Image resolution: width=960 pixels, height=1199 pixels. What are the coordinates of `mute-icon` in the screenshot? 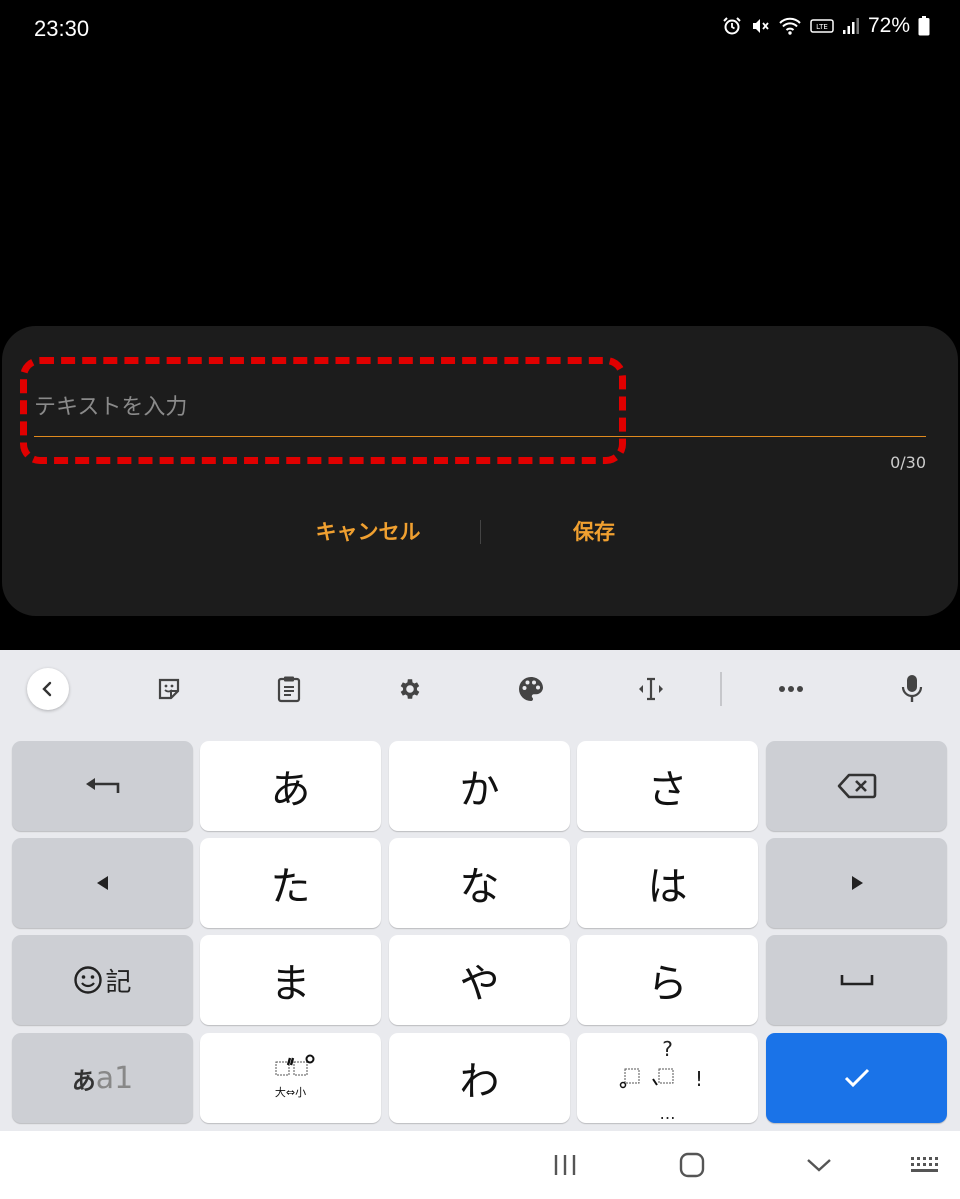 It's located at (760, 26).